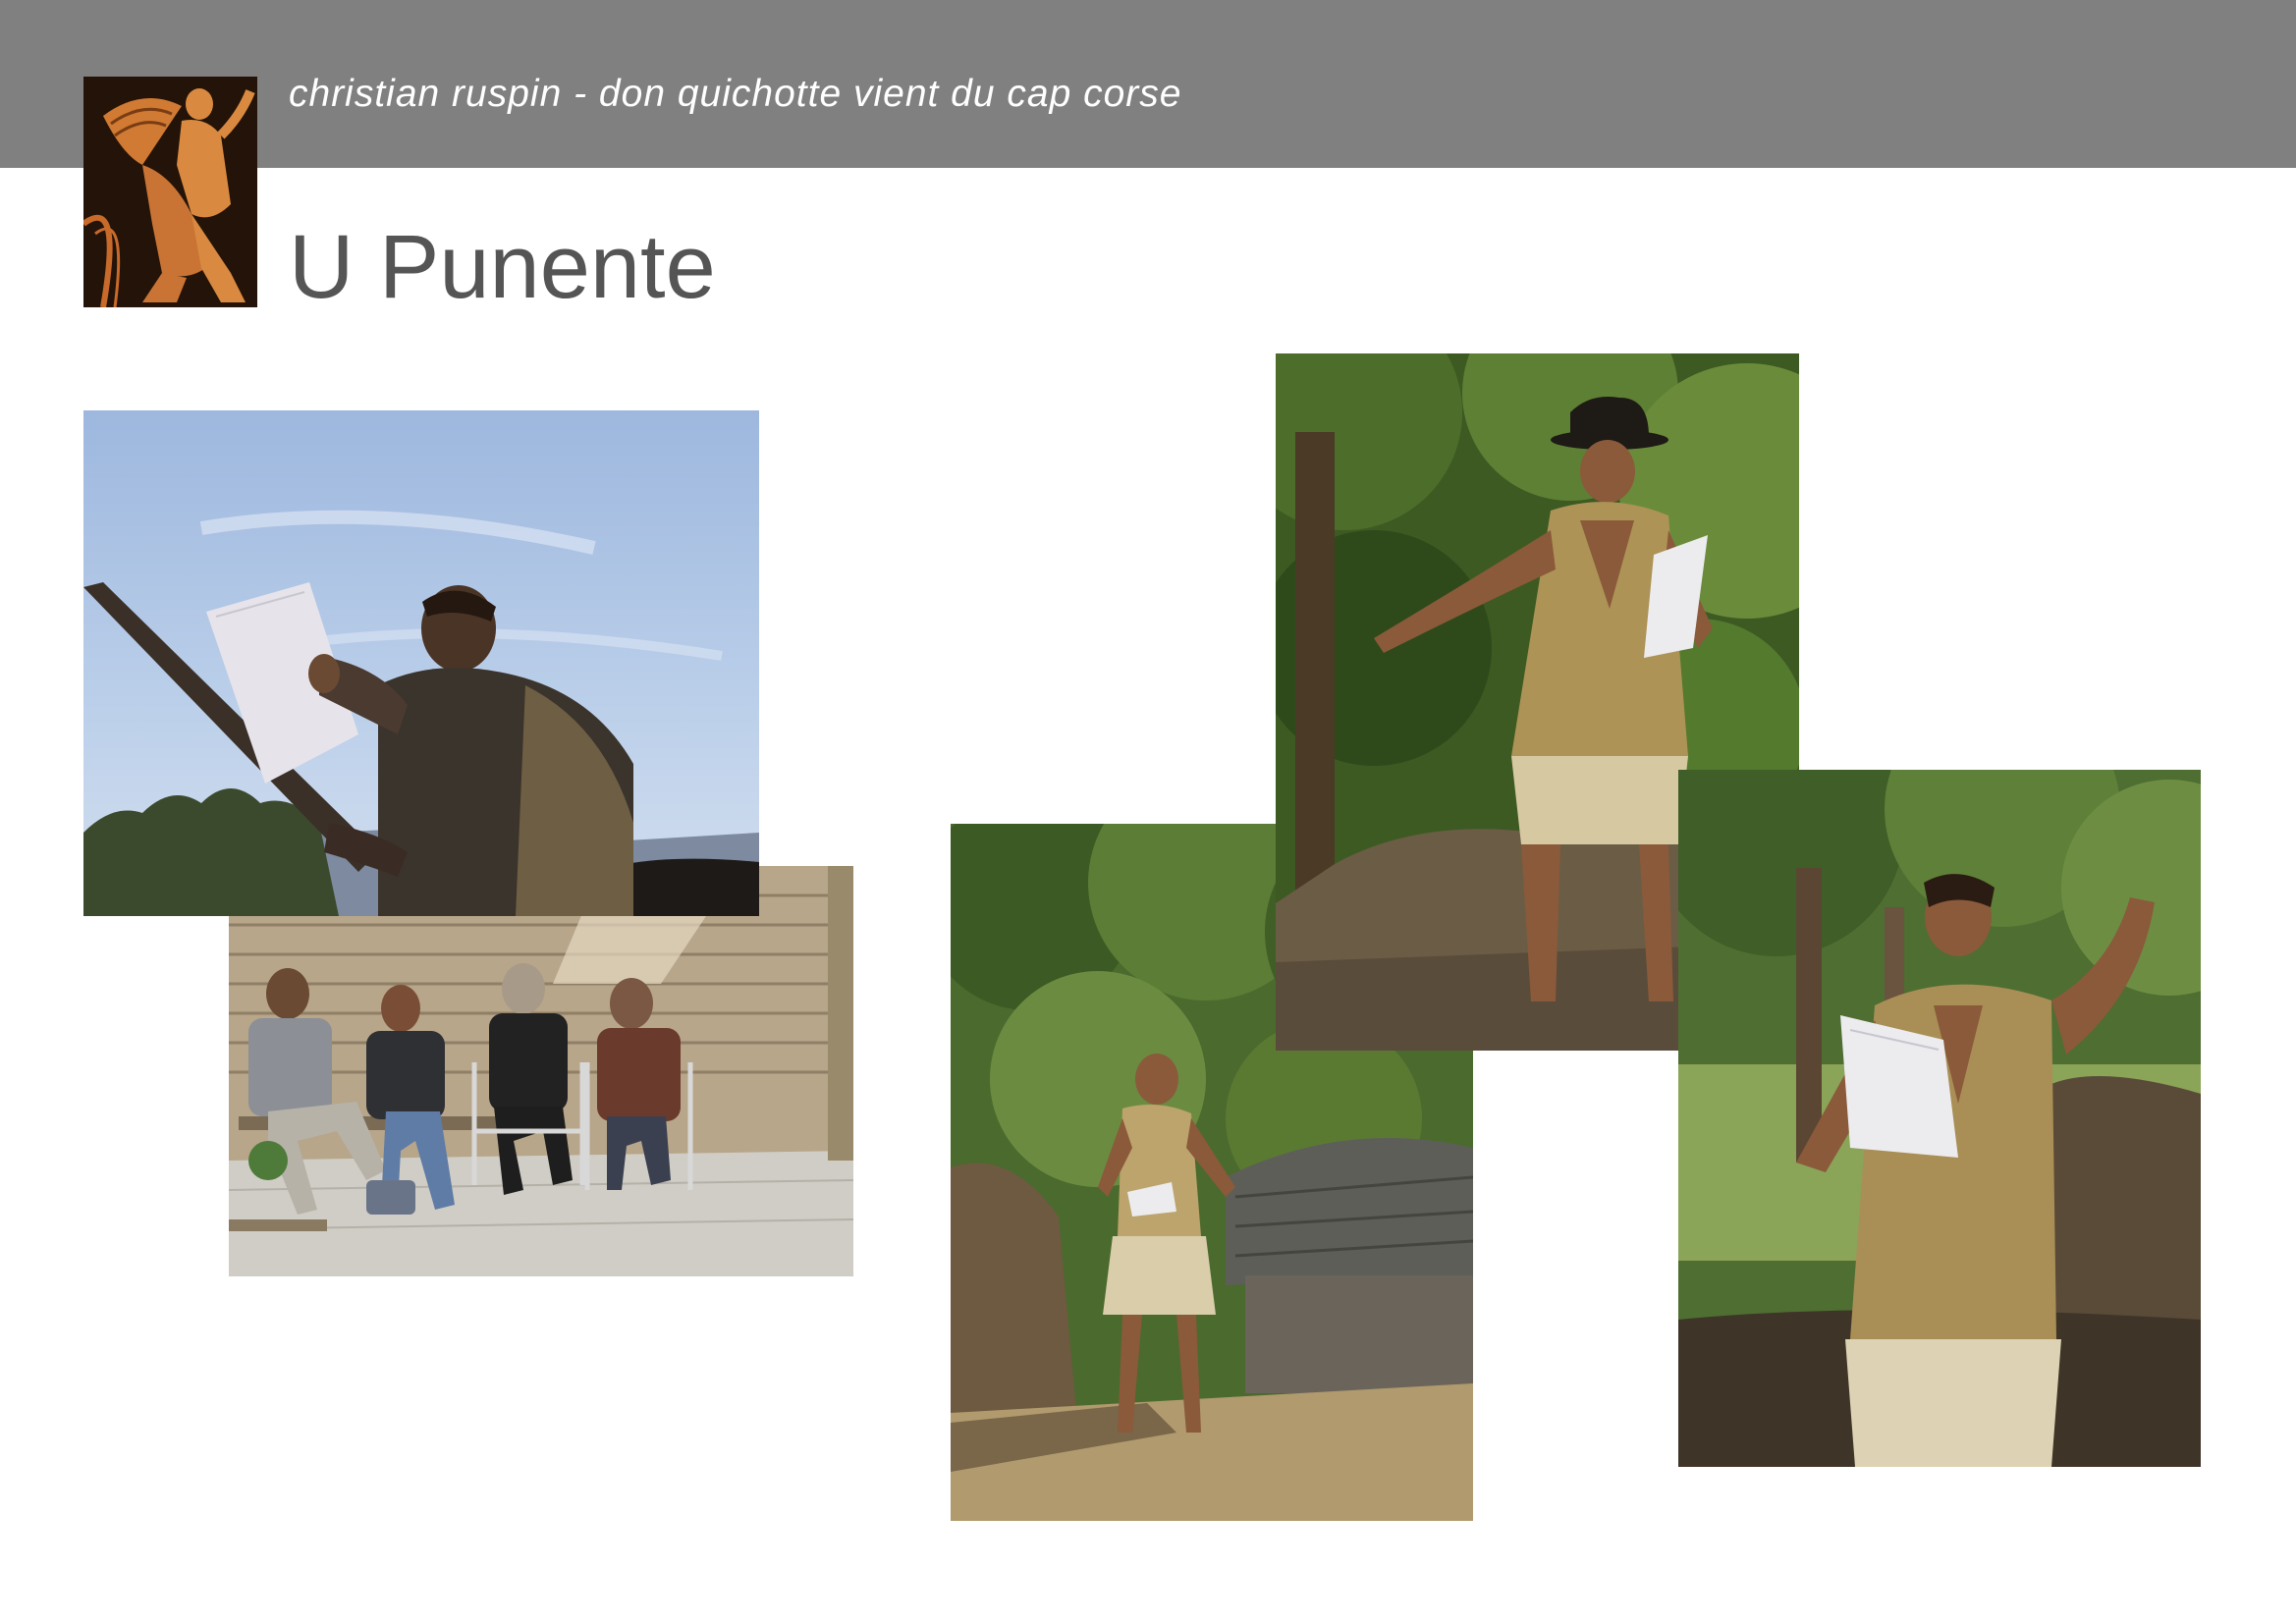  I want to click on actor-reading-under-sky-photo, so click(421, 663).